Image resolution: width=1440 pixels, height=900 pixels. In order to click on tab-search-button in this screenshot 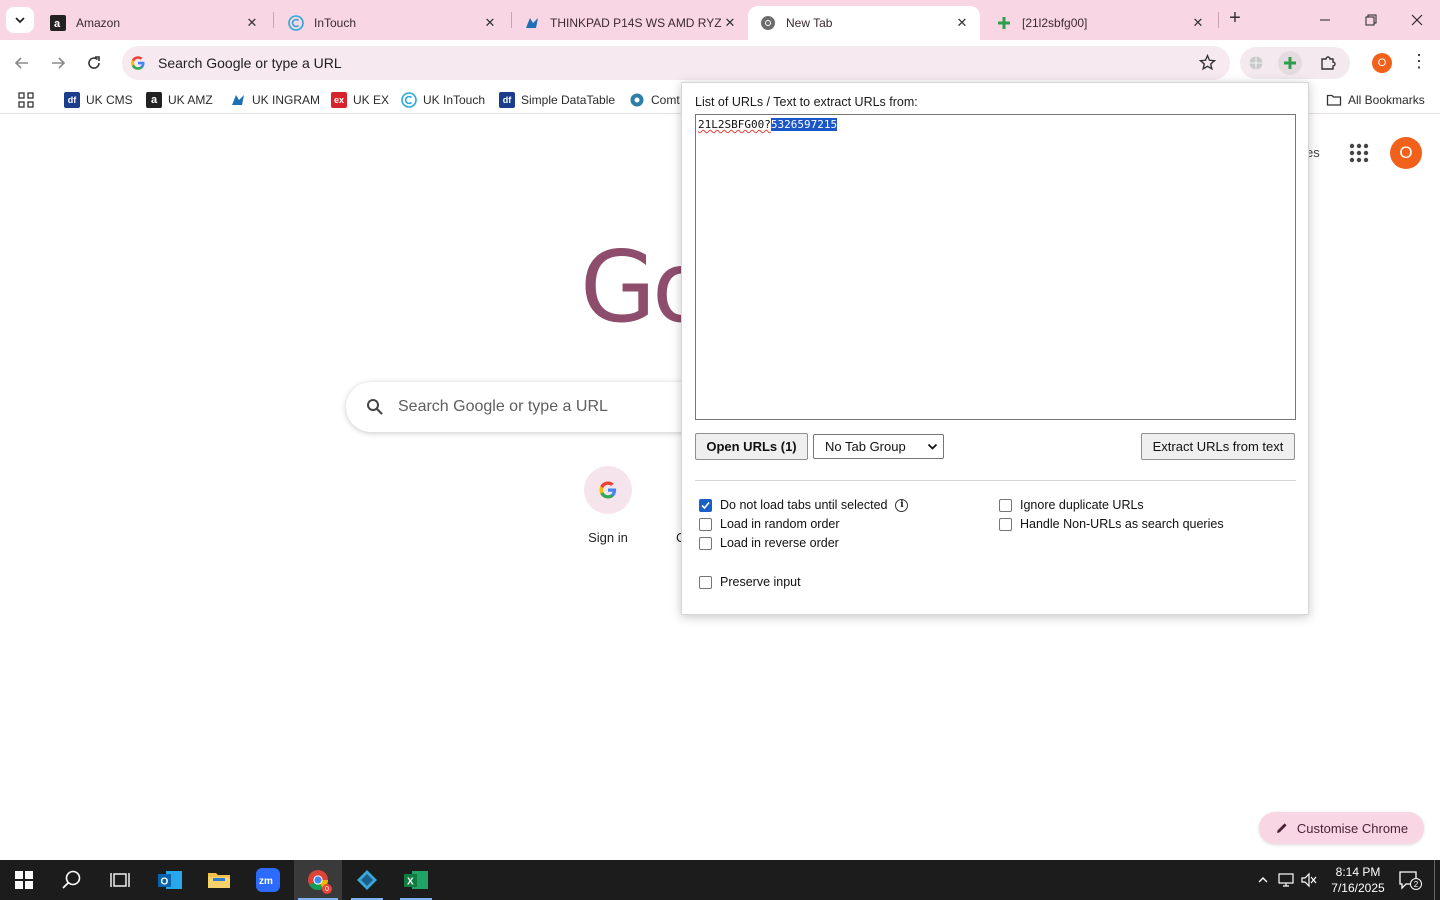, I will do `click(20, 20)`.